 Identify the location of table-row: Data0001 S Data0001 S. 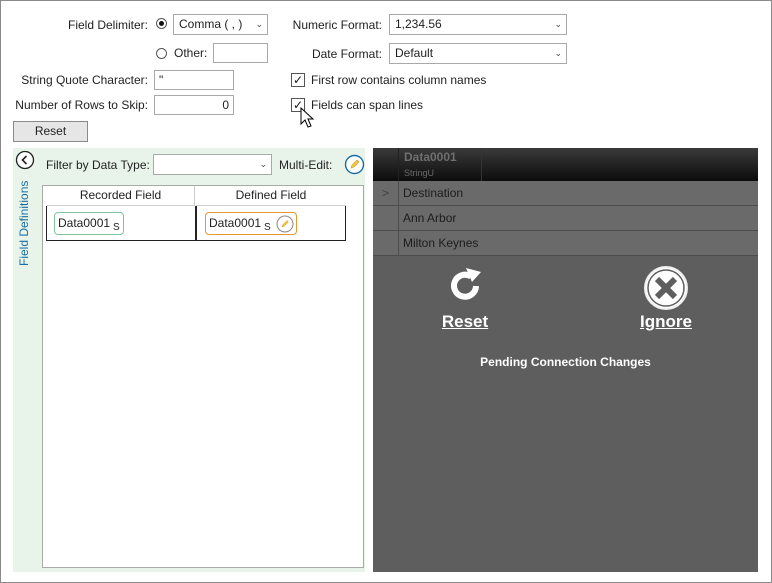
(196, 223).